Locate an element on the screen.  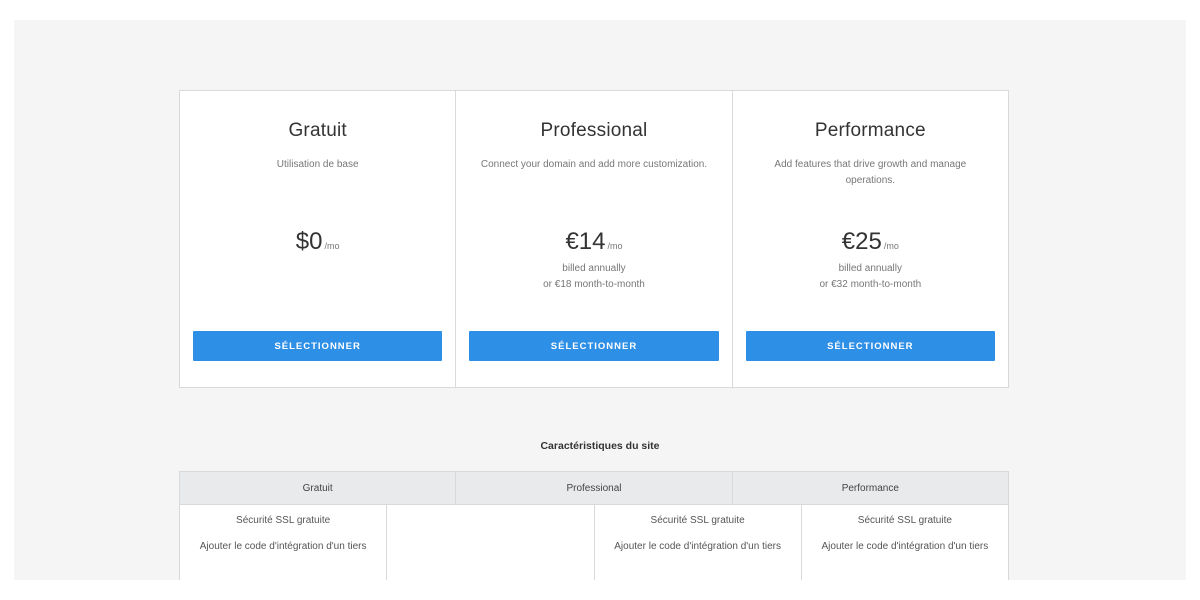
price-row: $0/mo is located at coordinates (317, 242).